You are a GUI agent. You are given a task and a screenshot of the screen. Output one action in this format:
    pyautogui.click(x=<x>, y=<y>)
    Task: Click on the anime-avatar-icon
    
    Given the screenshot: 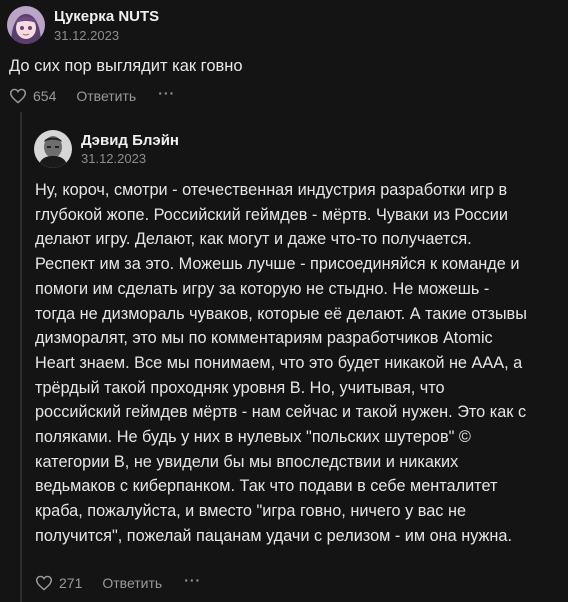 What is the action you would take?
    pyautogui.click(x=26, y=25)
    